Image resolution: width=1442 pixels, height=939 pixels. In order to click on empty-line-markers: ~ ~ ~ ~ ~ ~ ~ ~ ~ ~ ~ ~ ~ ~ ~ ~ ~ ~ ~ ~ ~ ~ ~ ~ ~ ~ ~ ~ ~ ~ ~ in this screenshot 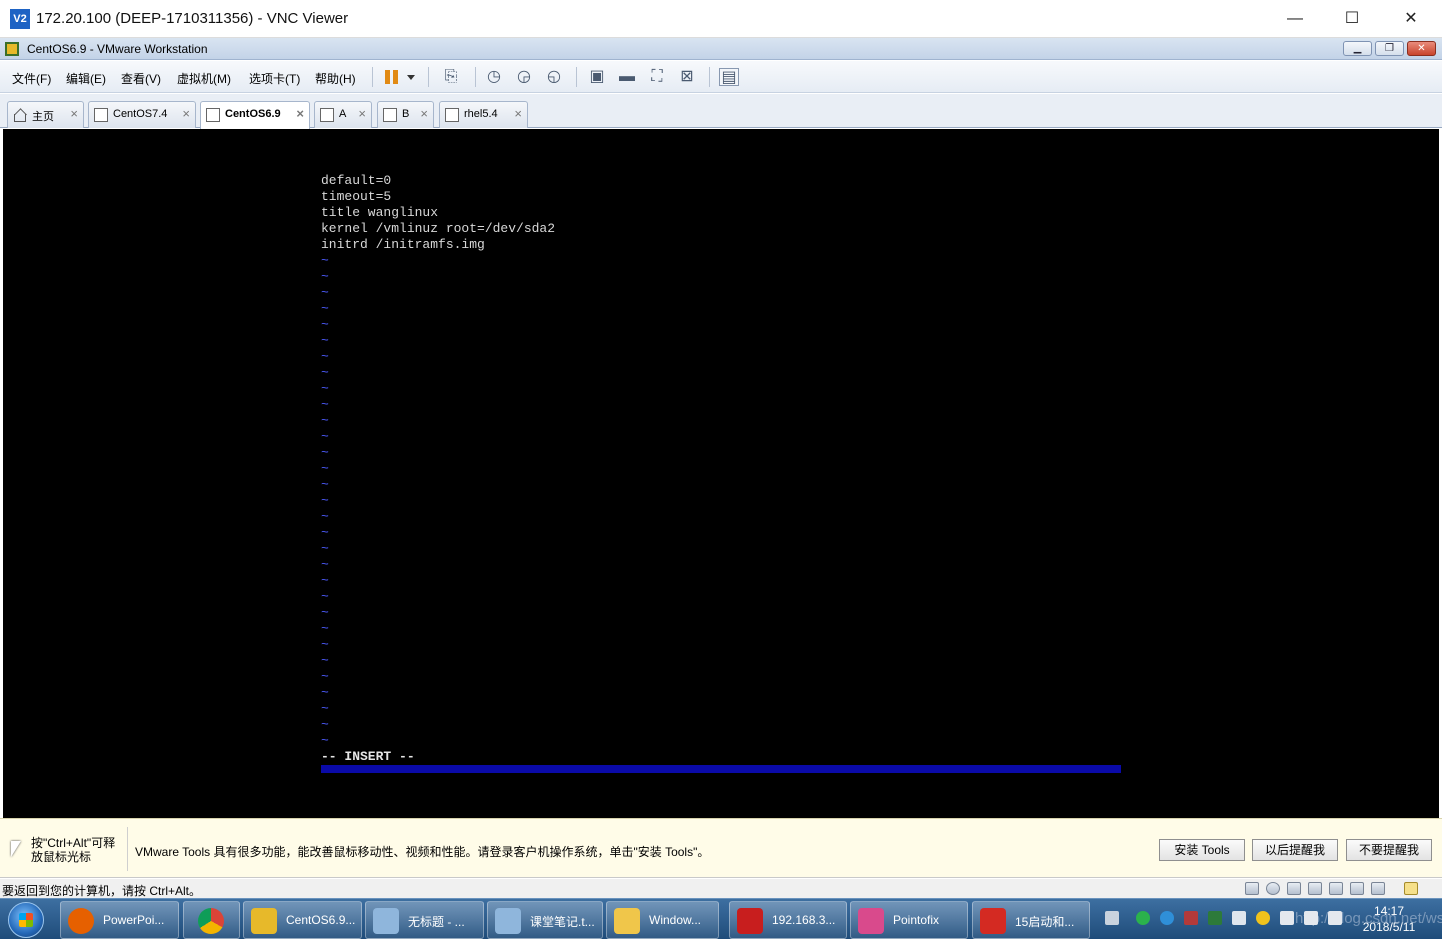, I will do `click(438, 501)`.